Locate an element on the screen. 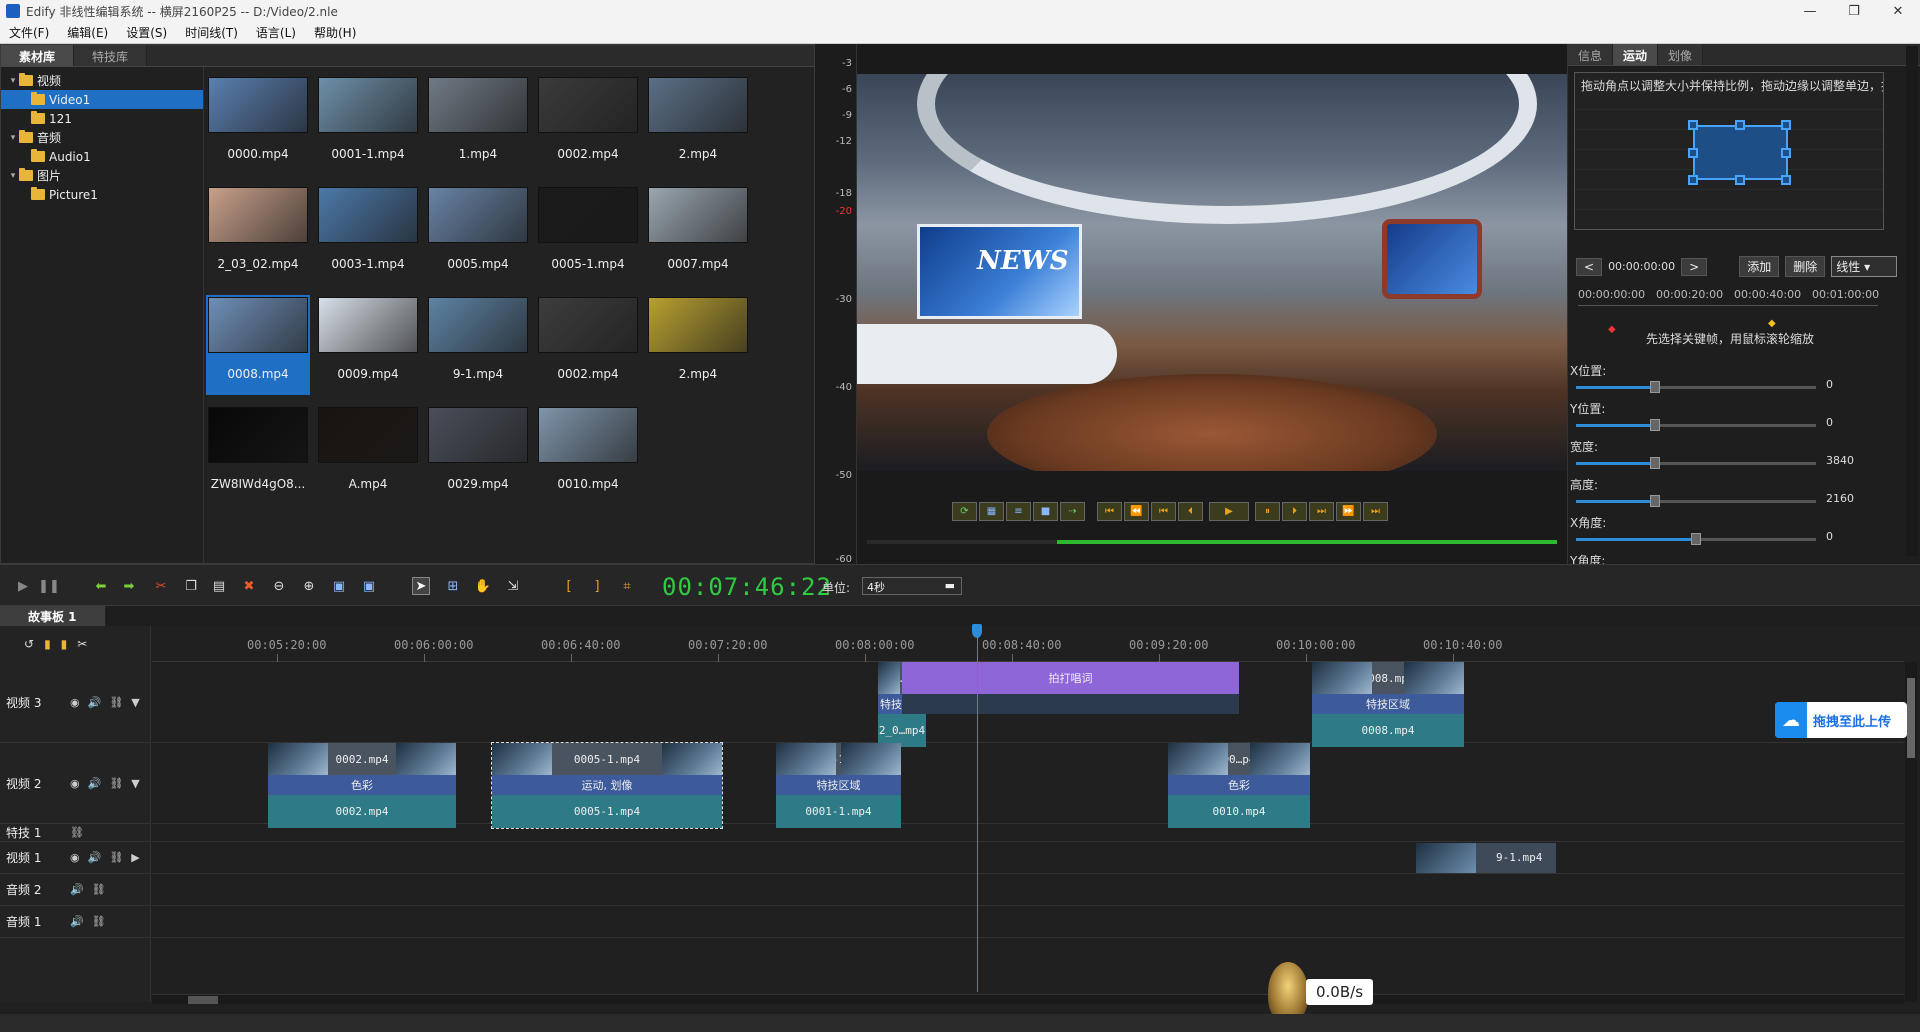 The width and height of the screenshot is (1920, 1032). redo-icon: ➡ is located at coordinates (129, 586).